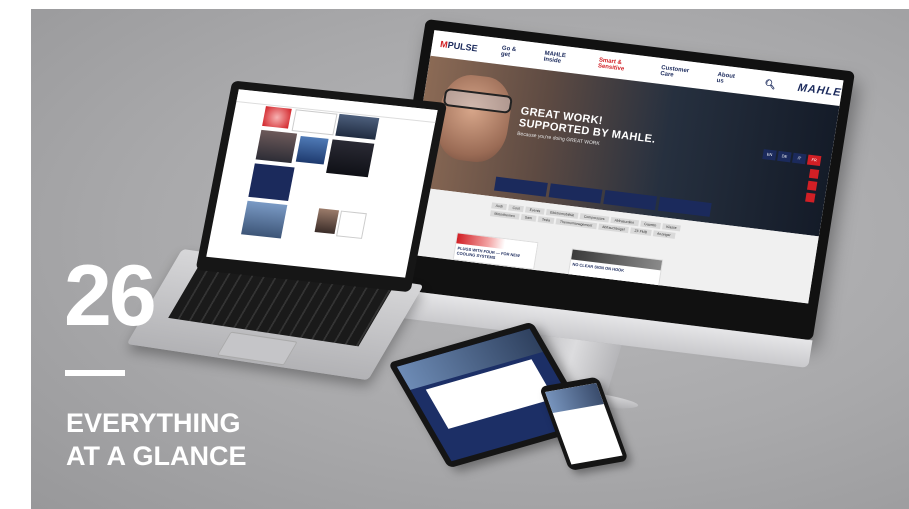 Image resolution: width=909 pixels, height=509 pixels. What do you see at coordinates (499, 206) in the screenshot?
I see `tag: Audi` at bounding box center [499, 206].